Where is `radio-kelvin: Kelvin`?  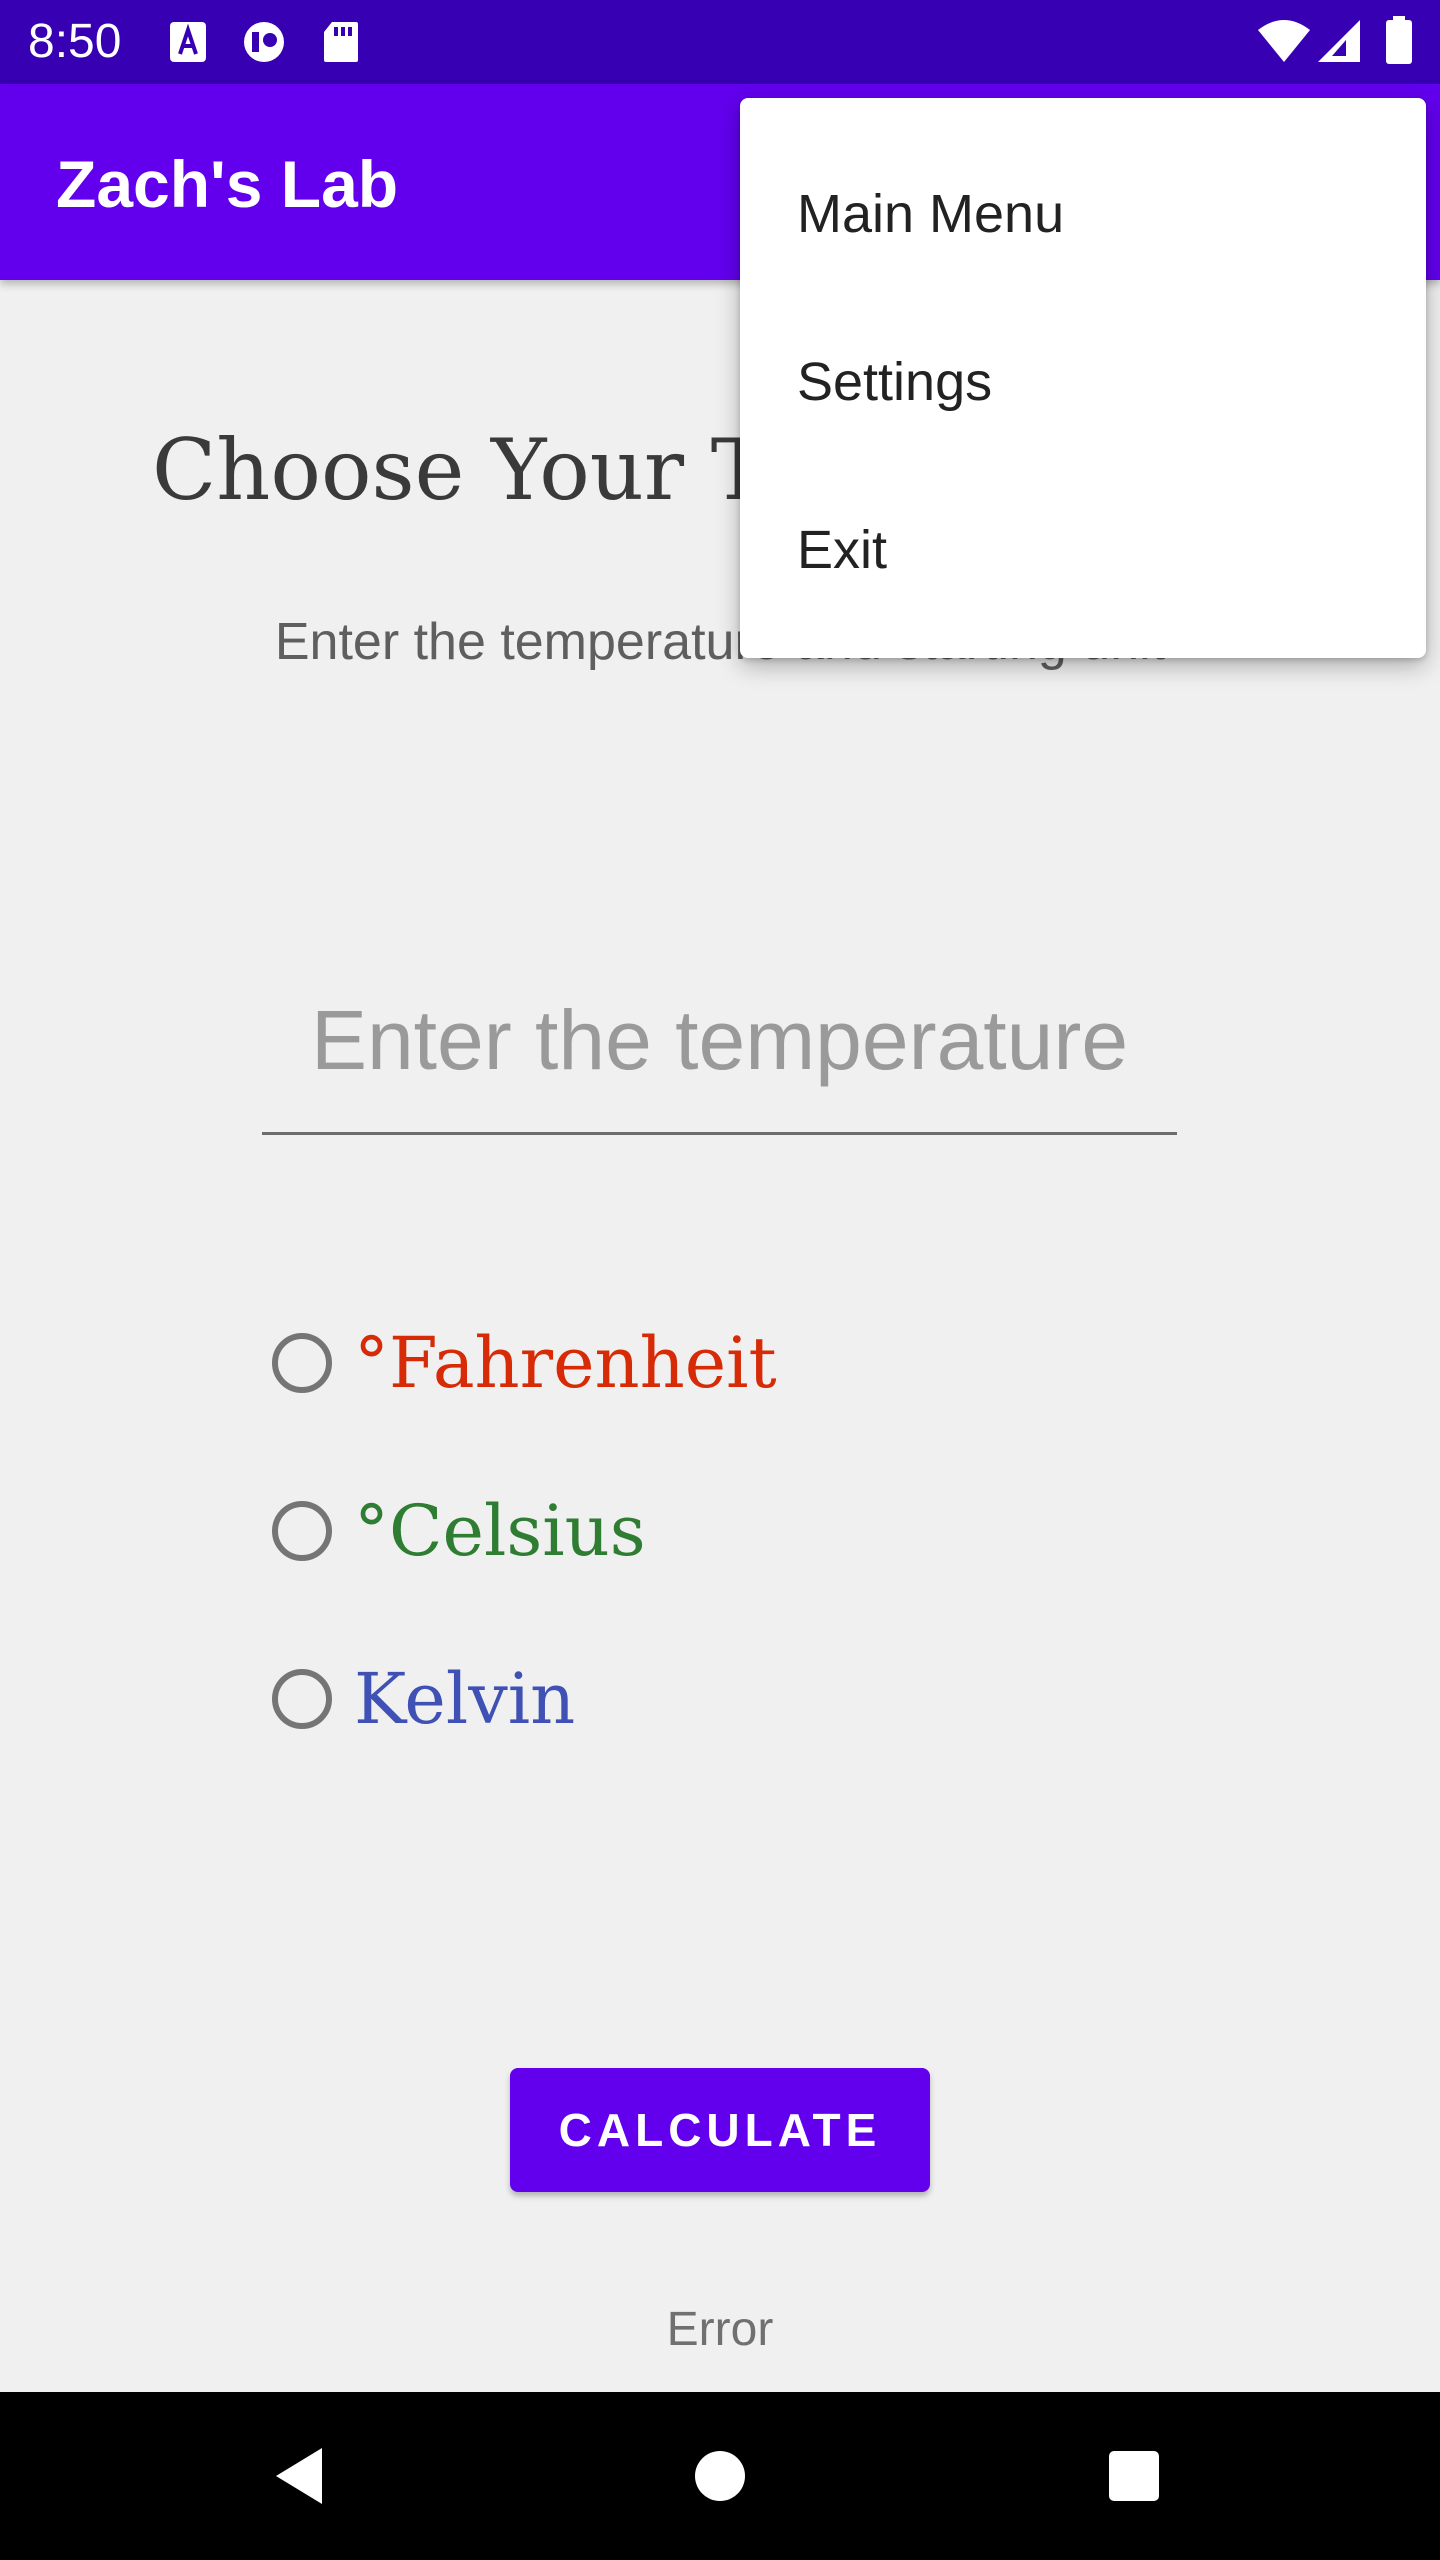
radio-kelvin: Kelvin is located at coordinates (423, 1699).